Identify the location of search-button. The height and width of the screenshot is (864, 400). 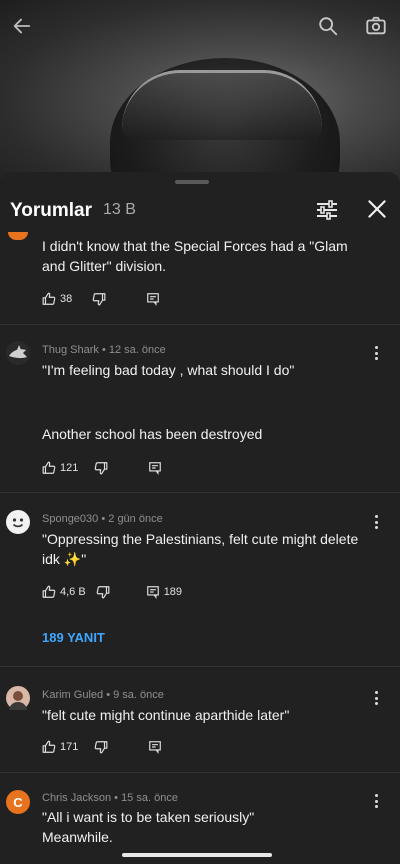
(328, 26).